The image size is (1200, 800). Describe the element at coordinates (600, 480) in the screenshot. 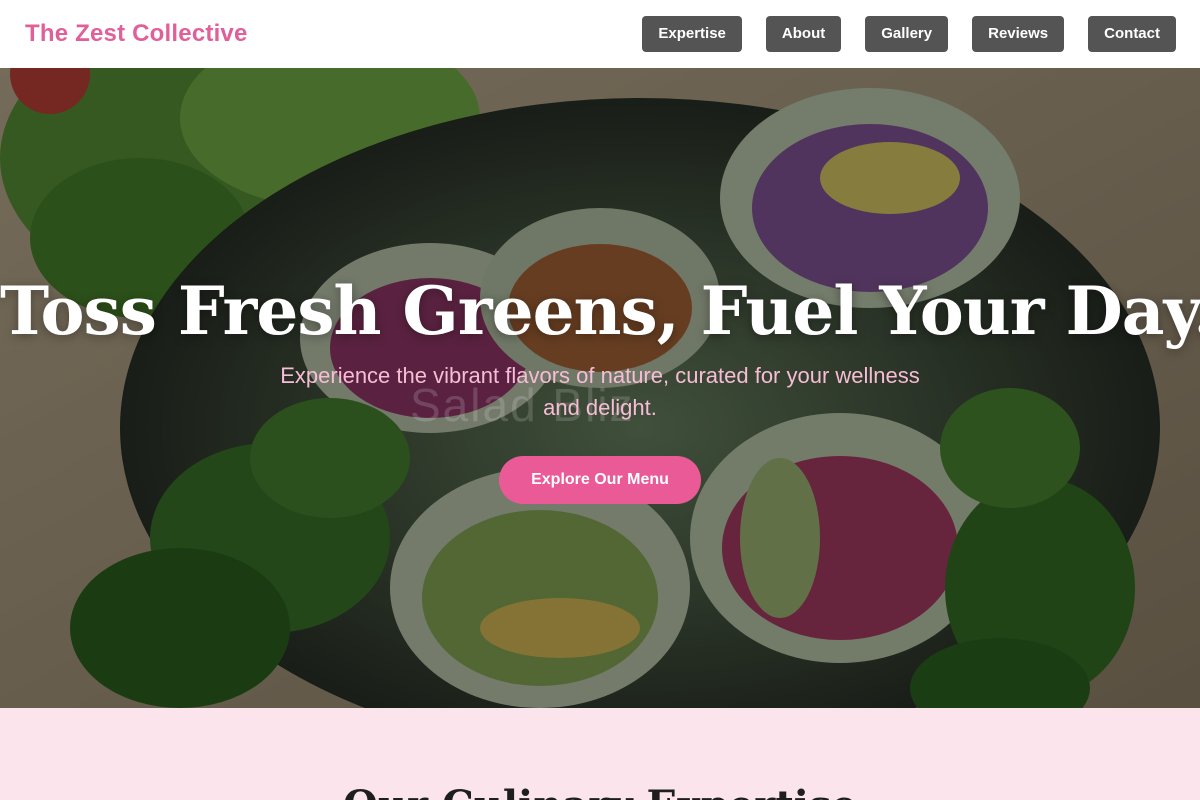

I see `explore-menu-button: Explore Our Menu` at that location.